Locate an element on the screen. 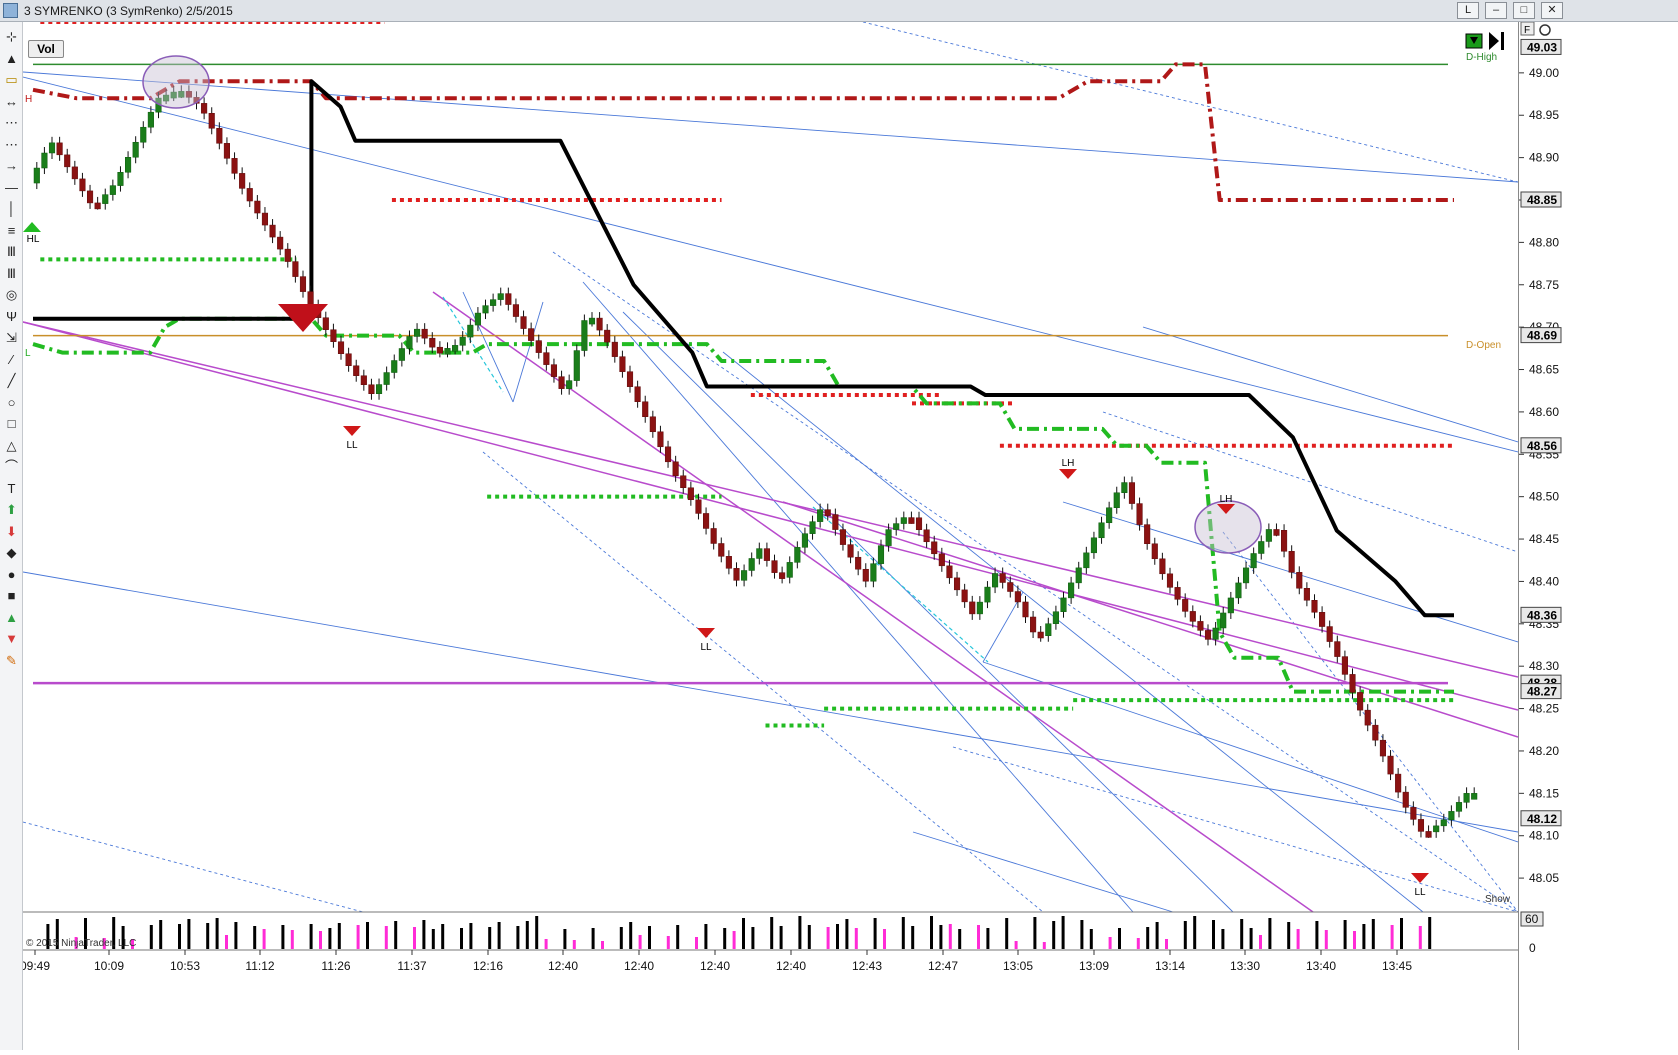  arrow-up-icon: ▲ is located at coordinates (11, 58).